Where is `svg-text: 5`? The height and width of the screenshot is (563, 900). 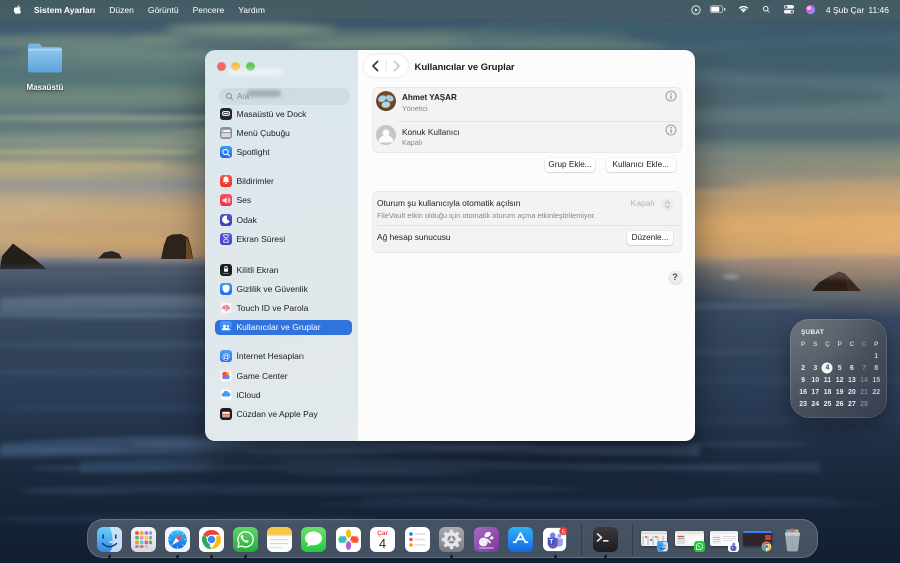
svg-text: 5 is located at coordinates (562, 532).